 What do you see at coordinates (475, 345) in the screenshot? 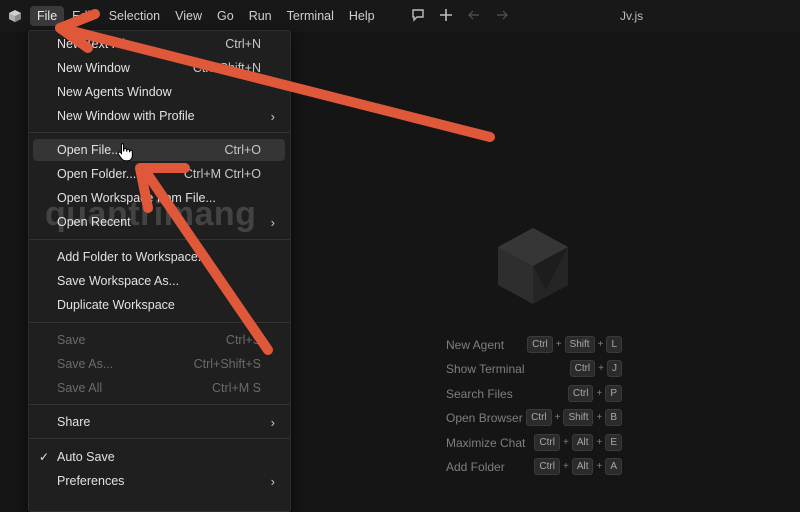
I see `shortcut-name: New Agent` at bounding box center [475, 345].